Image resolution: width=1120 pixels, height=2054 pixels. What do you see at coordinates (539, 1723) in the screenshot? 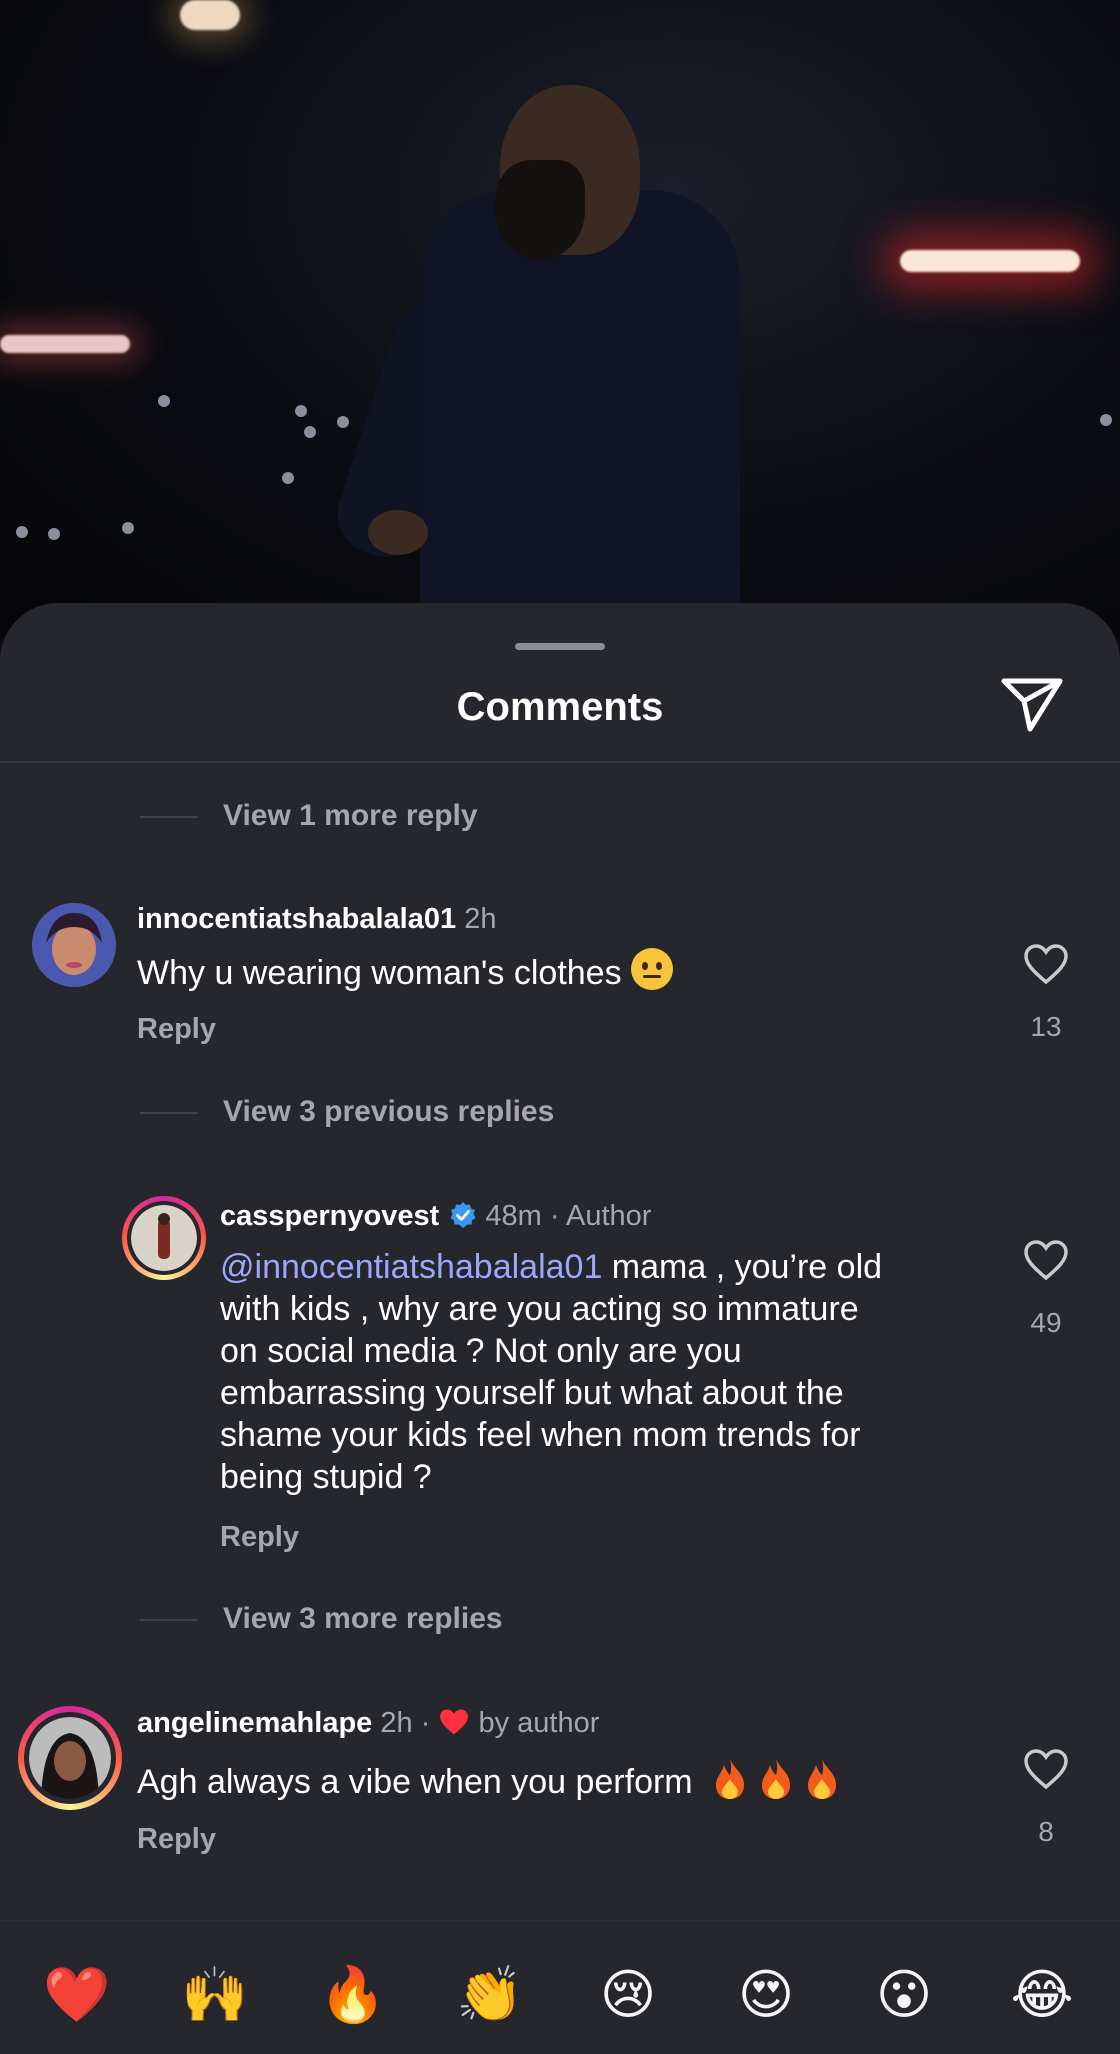
I see `liked-by-author-label: by author` at bounding box center [539, 1723].